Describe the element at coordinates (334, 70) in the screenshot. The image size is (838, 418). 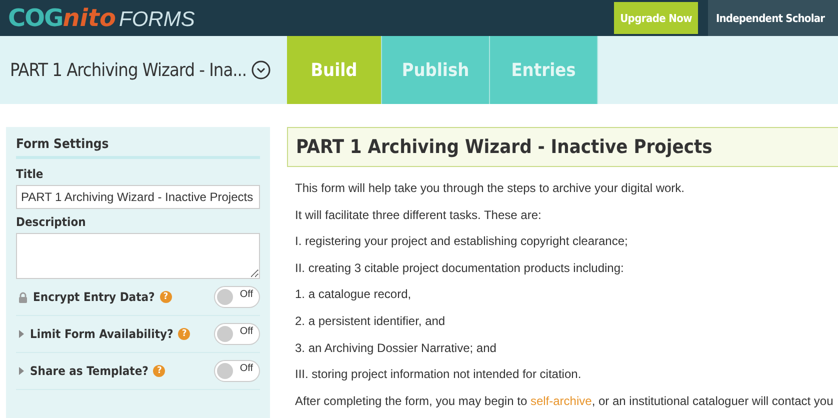
I see `tab: Build` at that location.